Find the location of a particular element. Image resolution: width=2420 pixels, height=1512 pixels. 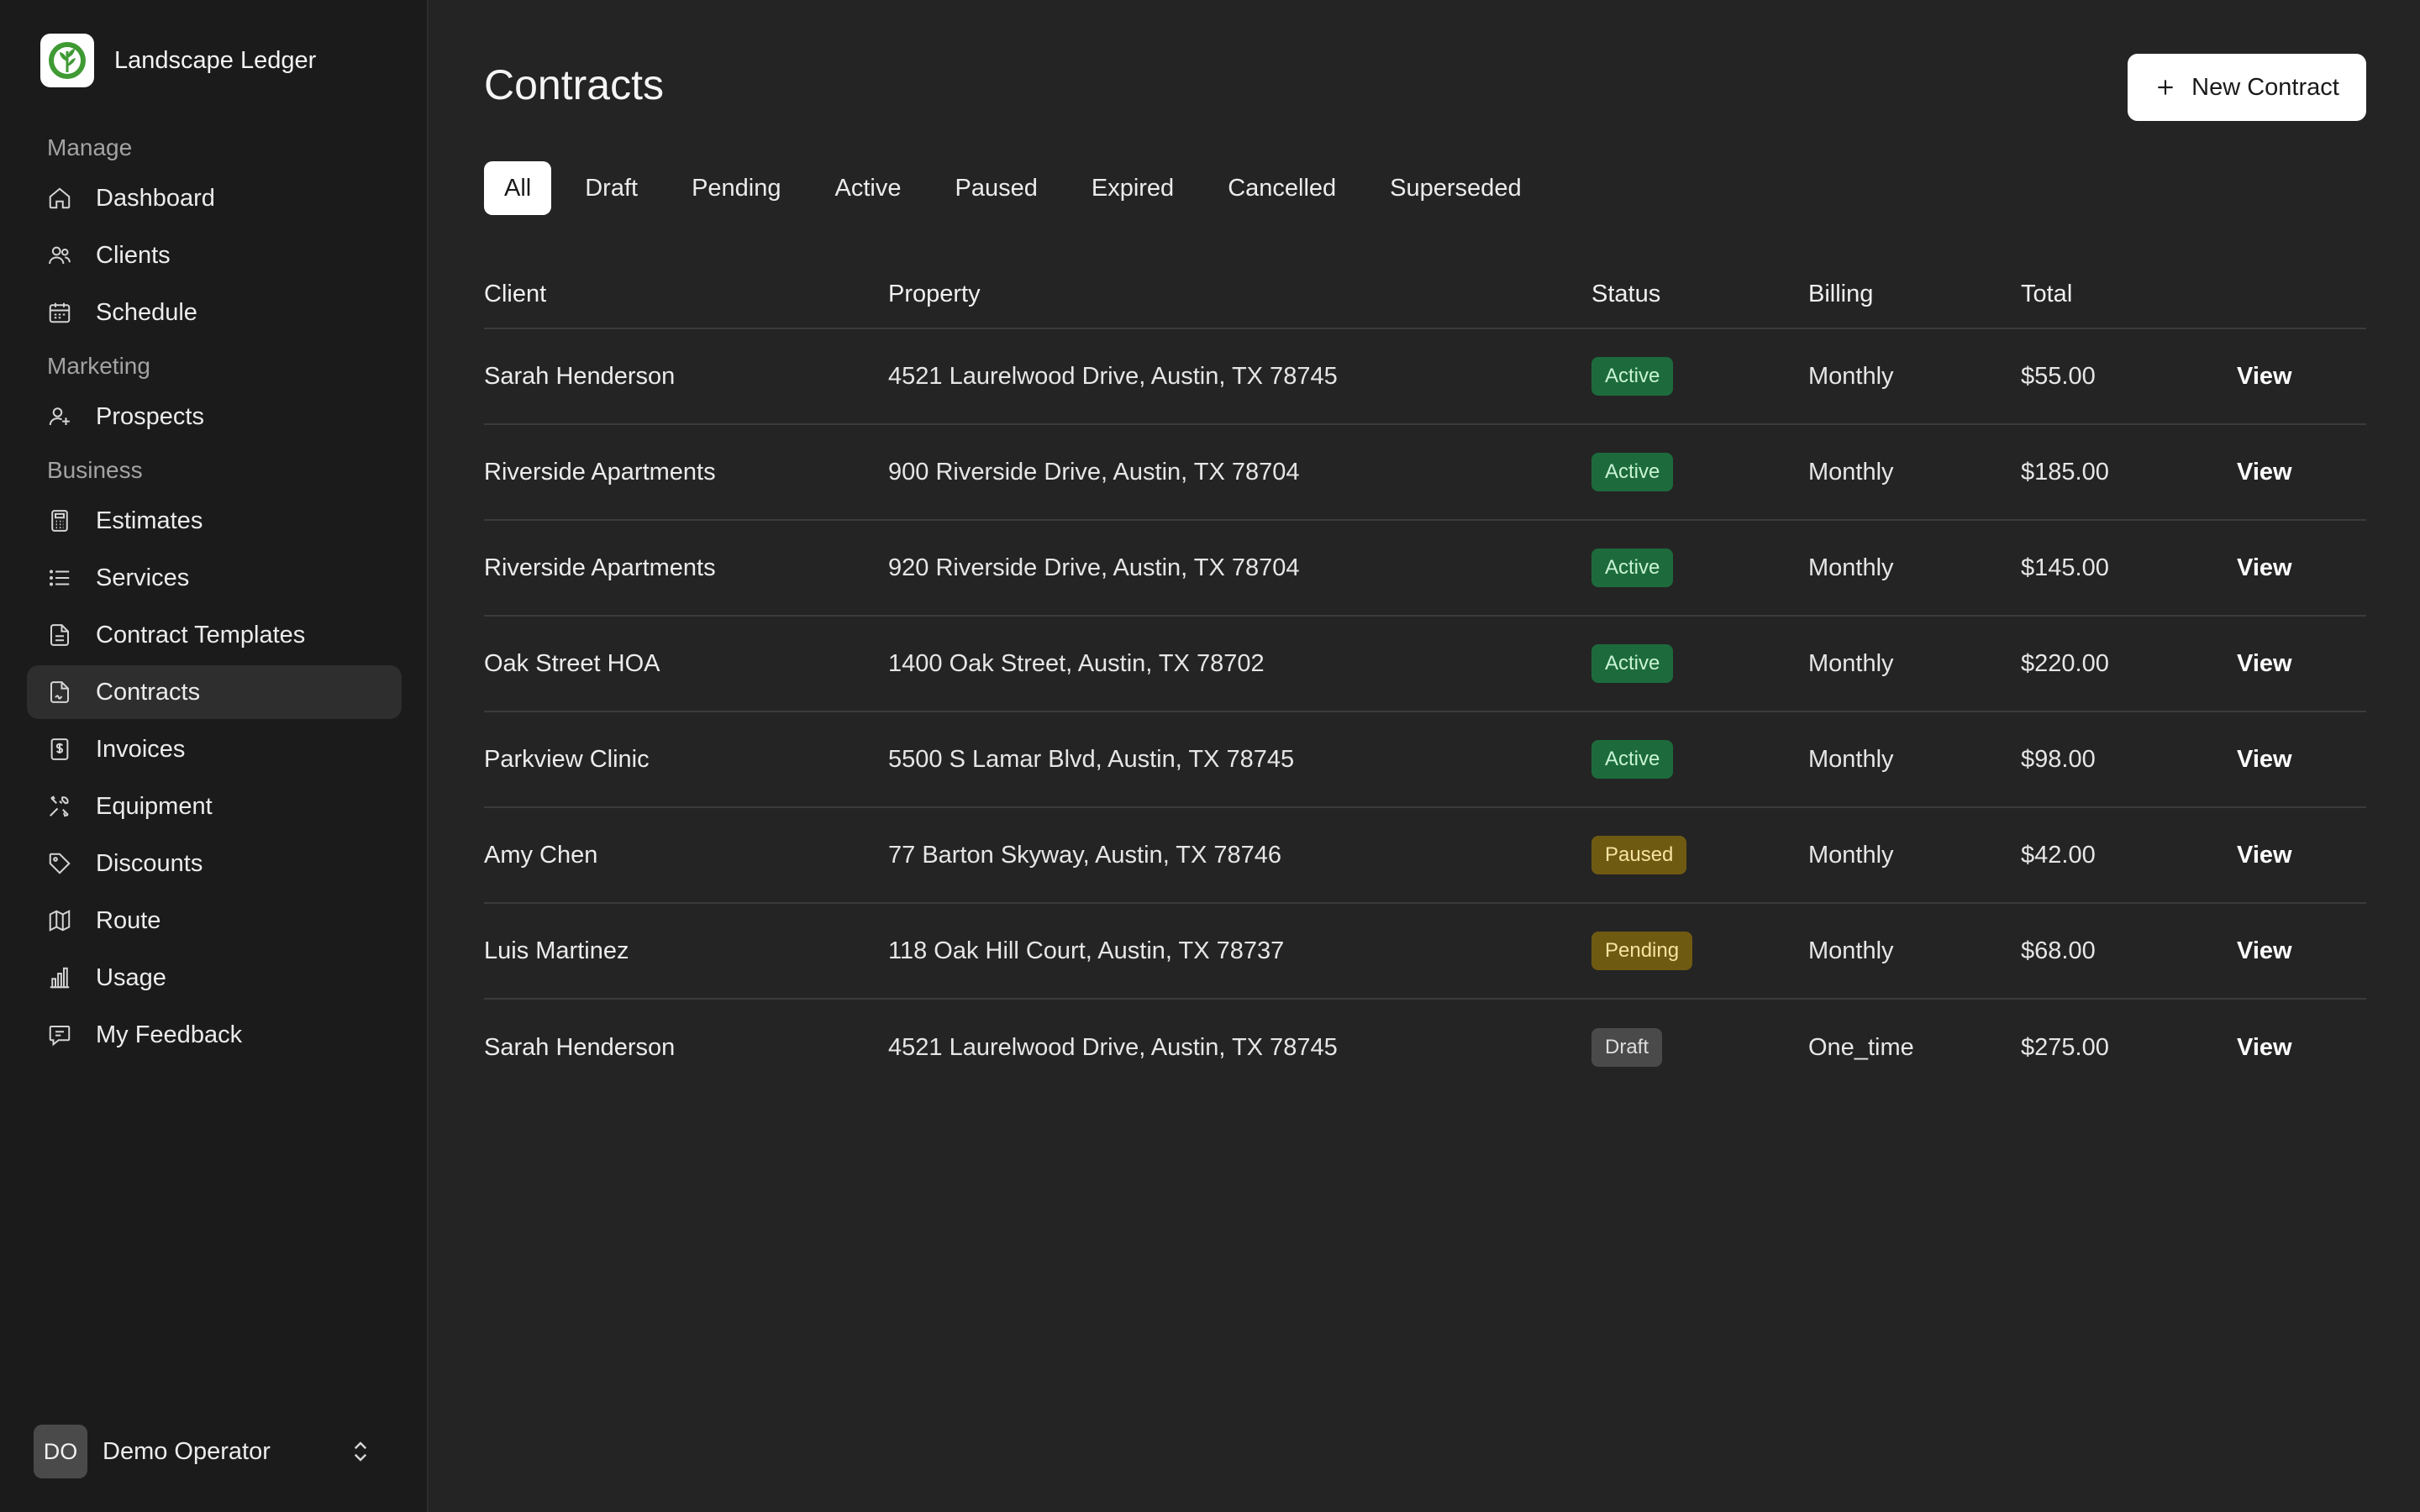

column-header-client: Client is located at coordinates (686, 294).